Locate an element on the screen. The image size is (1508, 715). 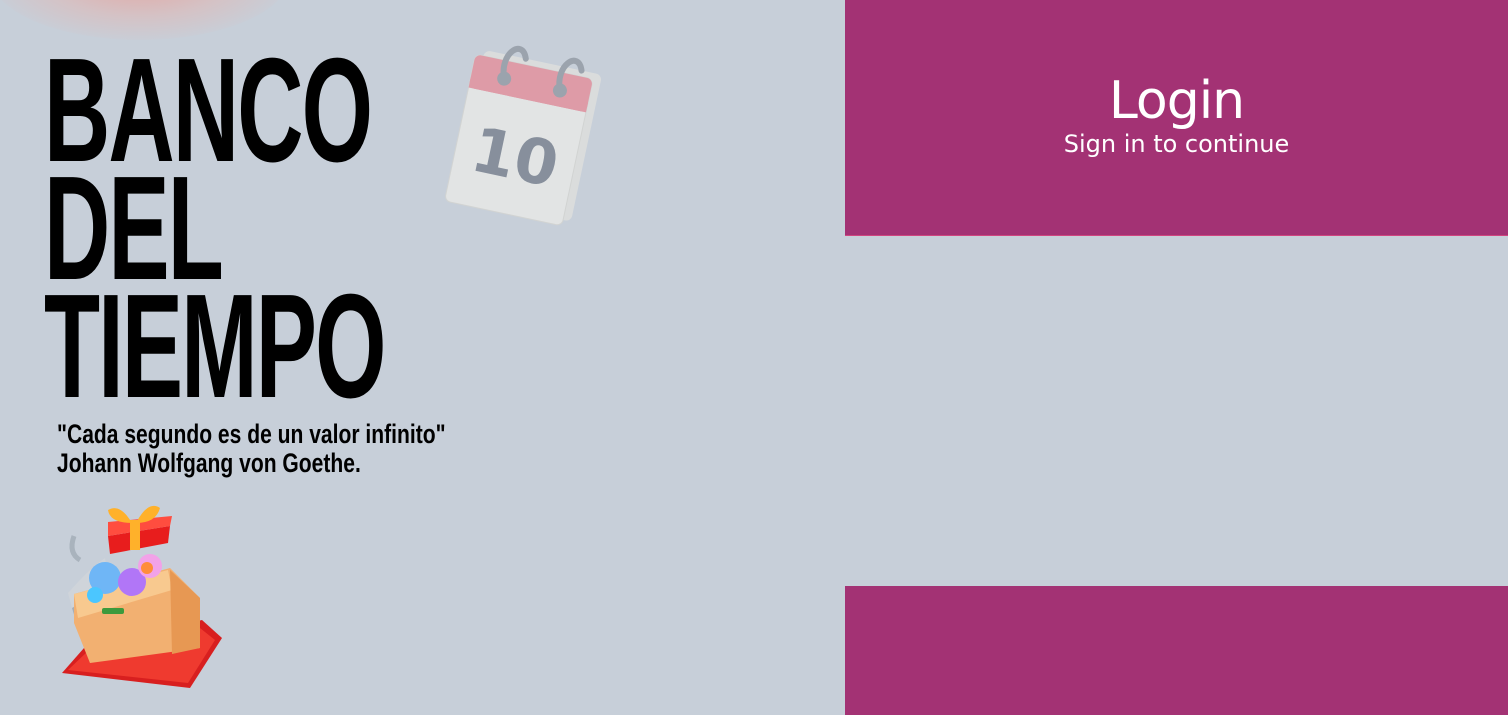
login-footer is located at coordinates (1176, 650).